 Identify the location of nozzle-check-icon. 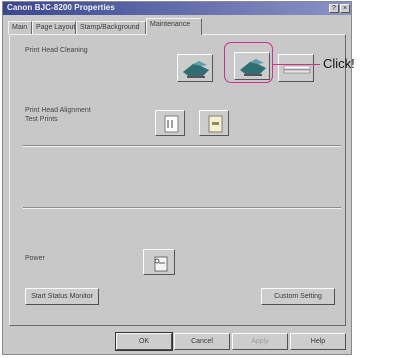
(215, 124).